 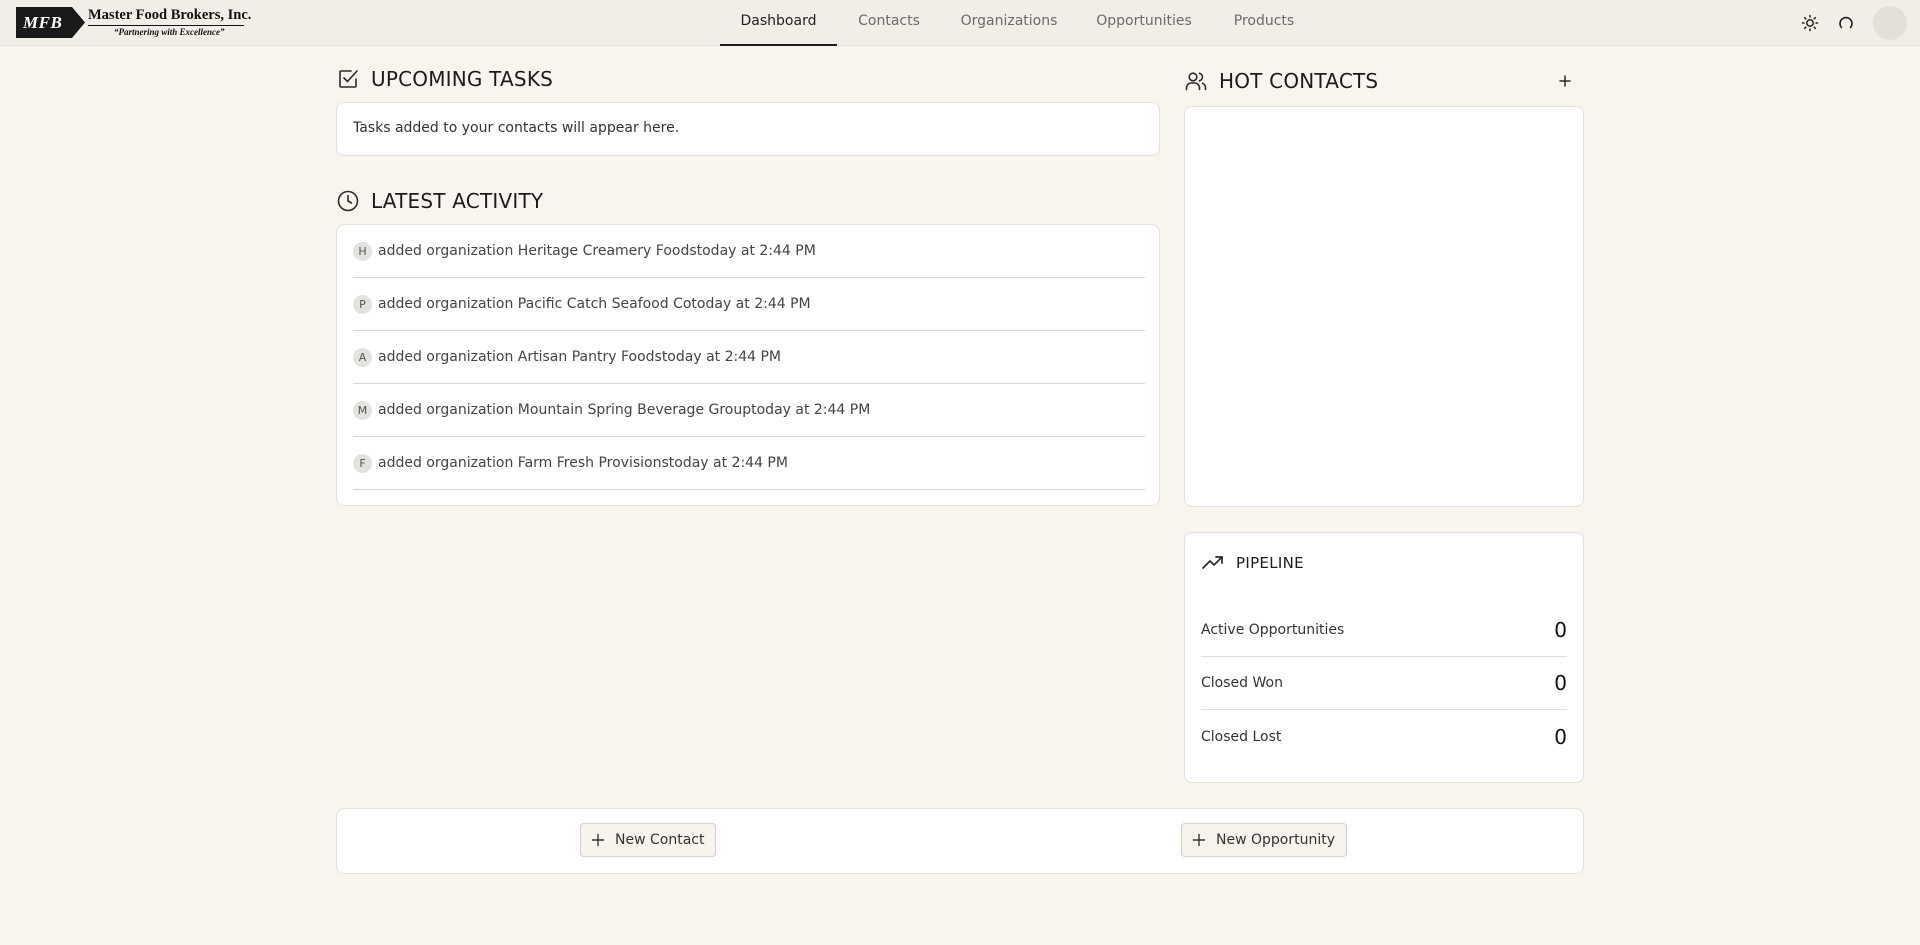 What do you see at coordinates (889, 23) in the screenshot?
I see `nav-contacts: Contacts` at bounding box center [889, 23].